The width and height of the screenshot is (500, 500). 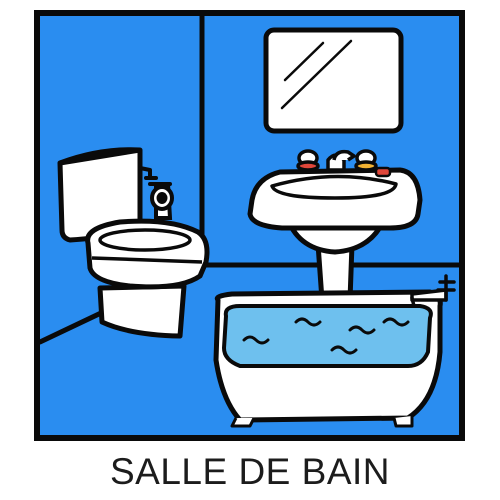 I want to click on caption-label: SALLE DE BAIN, so click(x=249, y=471).